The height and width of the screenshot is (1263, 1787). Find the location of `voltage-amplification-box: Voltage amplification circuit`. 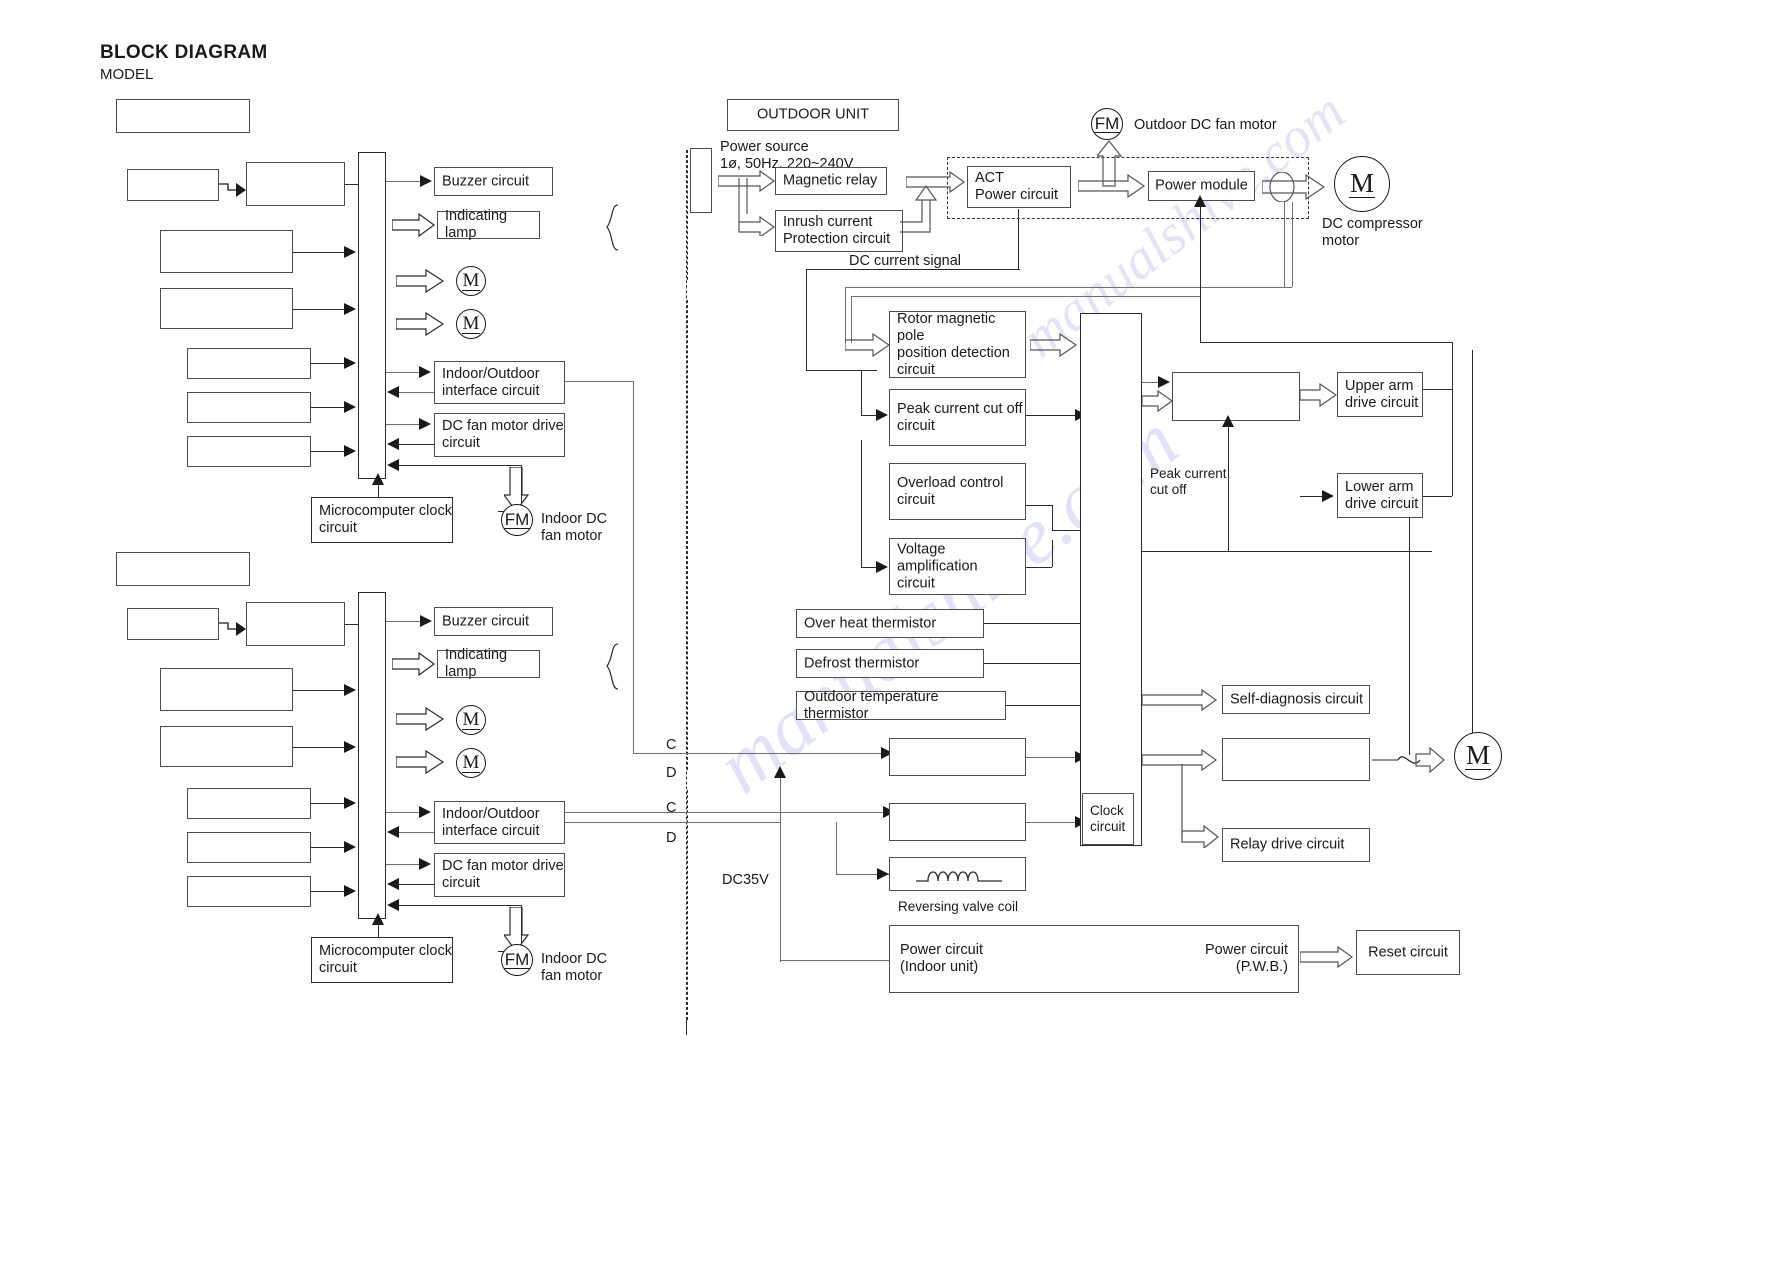

voltage-amplification-box: Voltage amplification circuit is located at coordinates (957, 566).